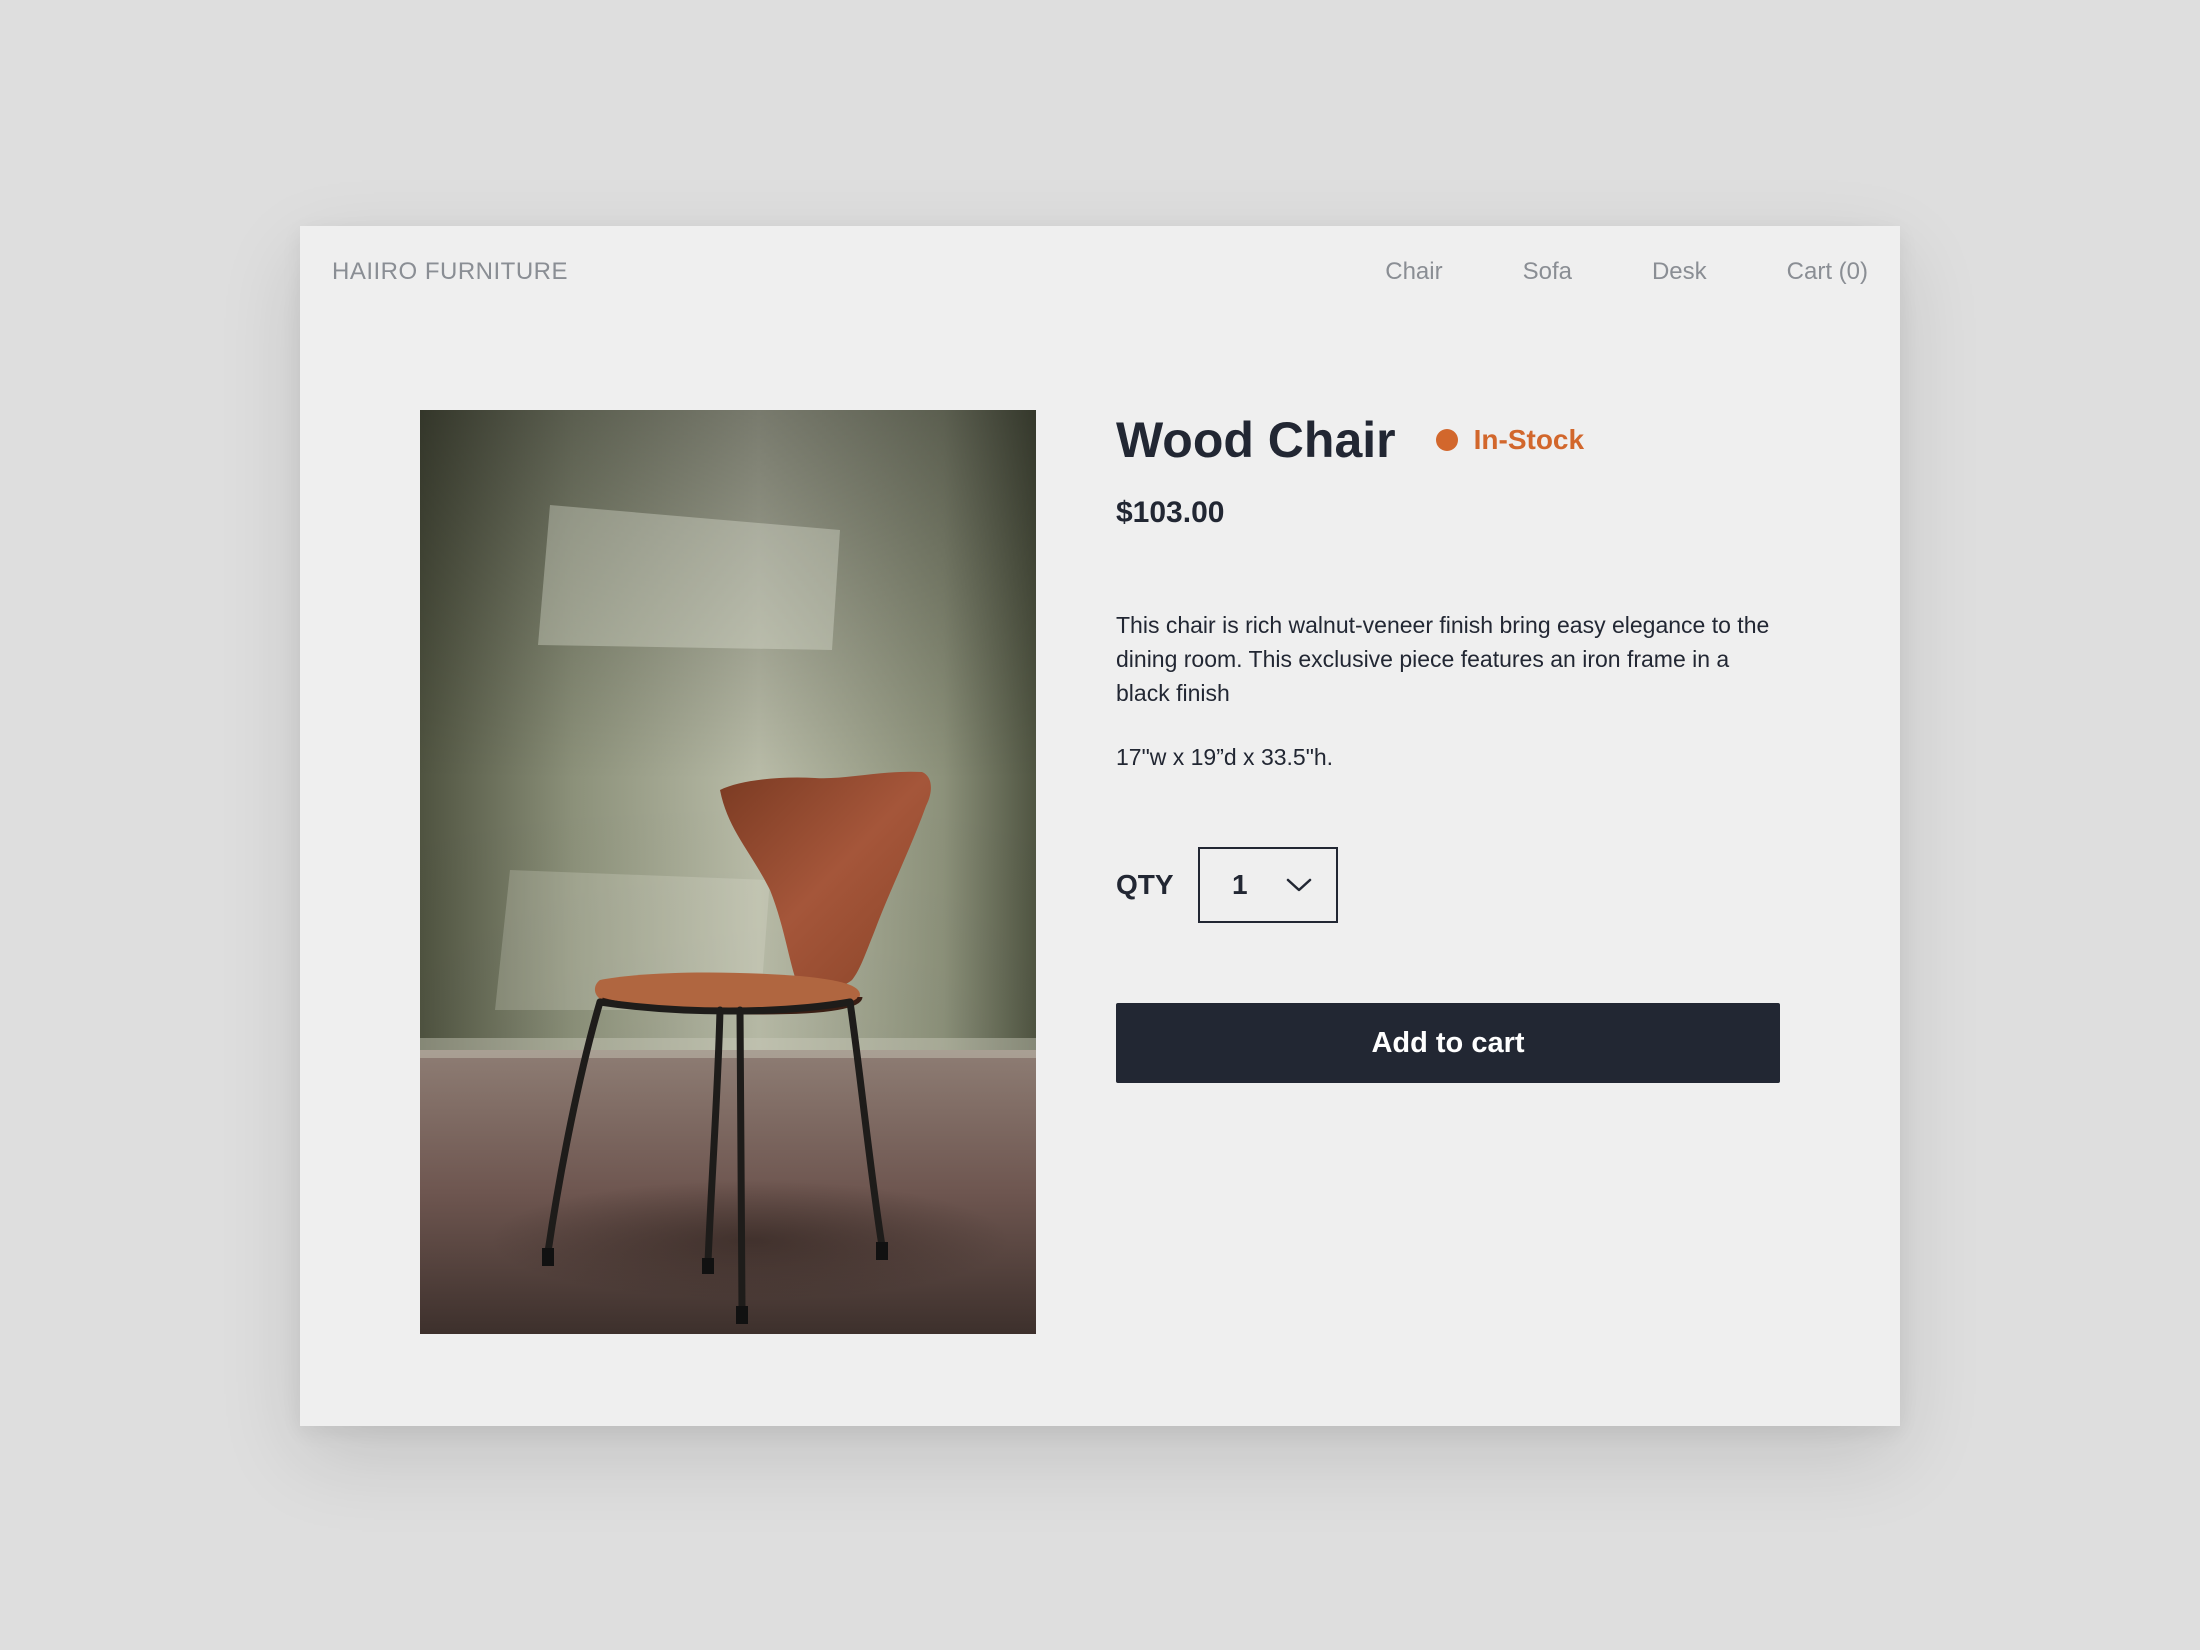 This screenshot has width=2200, height=1650. I want to click on stock-status-badge: In-Stock, so click(1510, 440).